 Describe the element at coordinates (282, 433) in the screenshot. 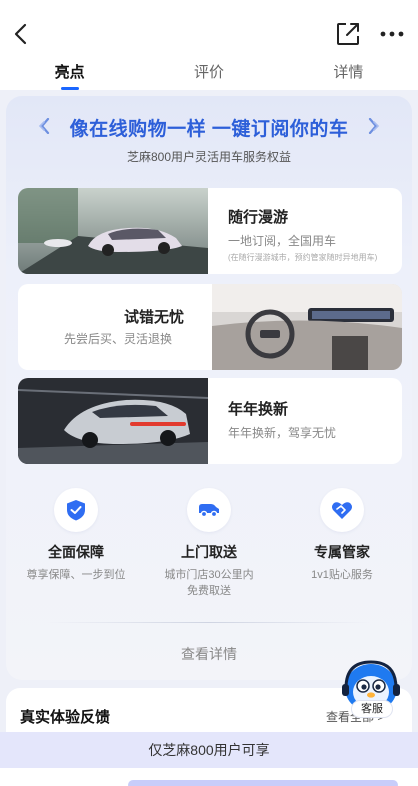

I see `feature-description: 年年换新，驾享无忧` at that location.